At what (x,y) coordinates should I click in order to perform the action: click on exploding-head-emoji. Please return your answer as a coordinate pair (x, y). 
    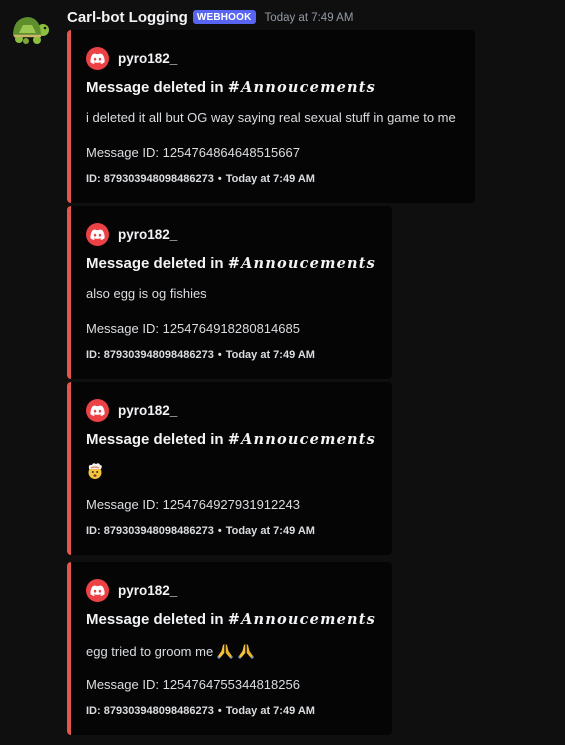
    Looking at the image, I should click on (95, 471).